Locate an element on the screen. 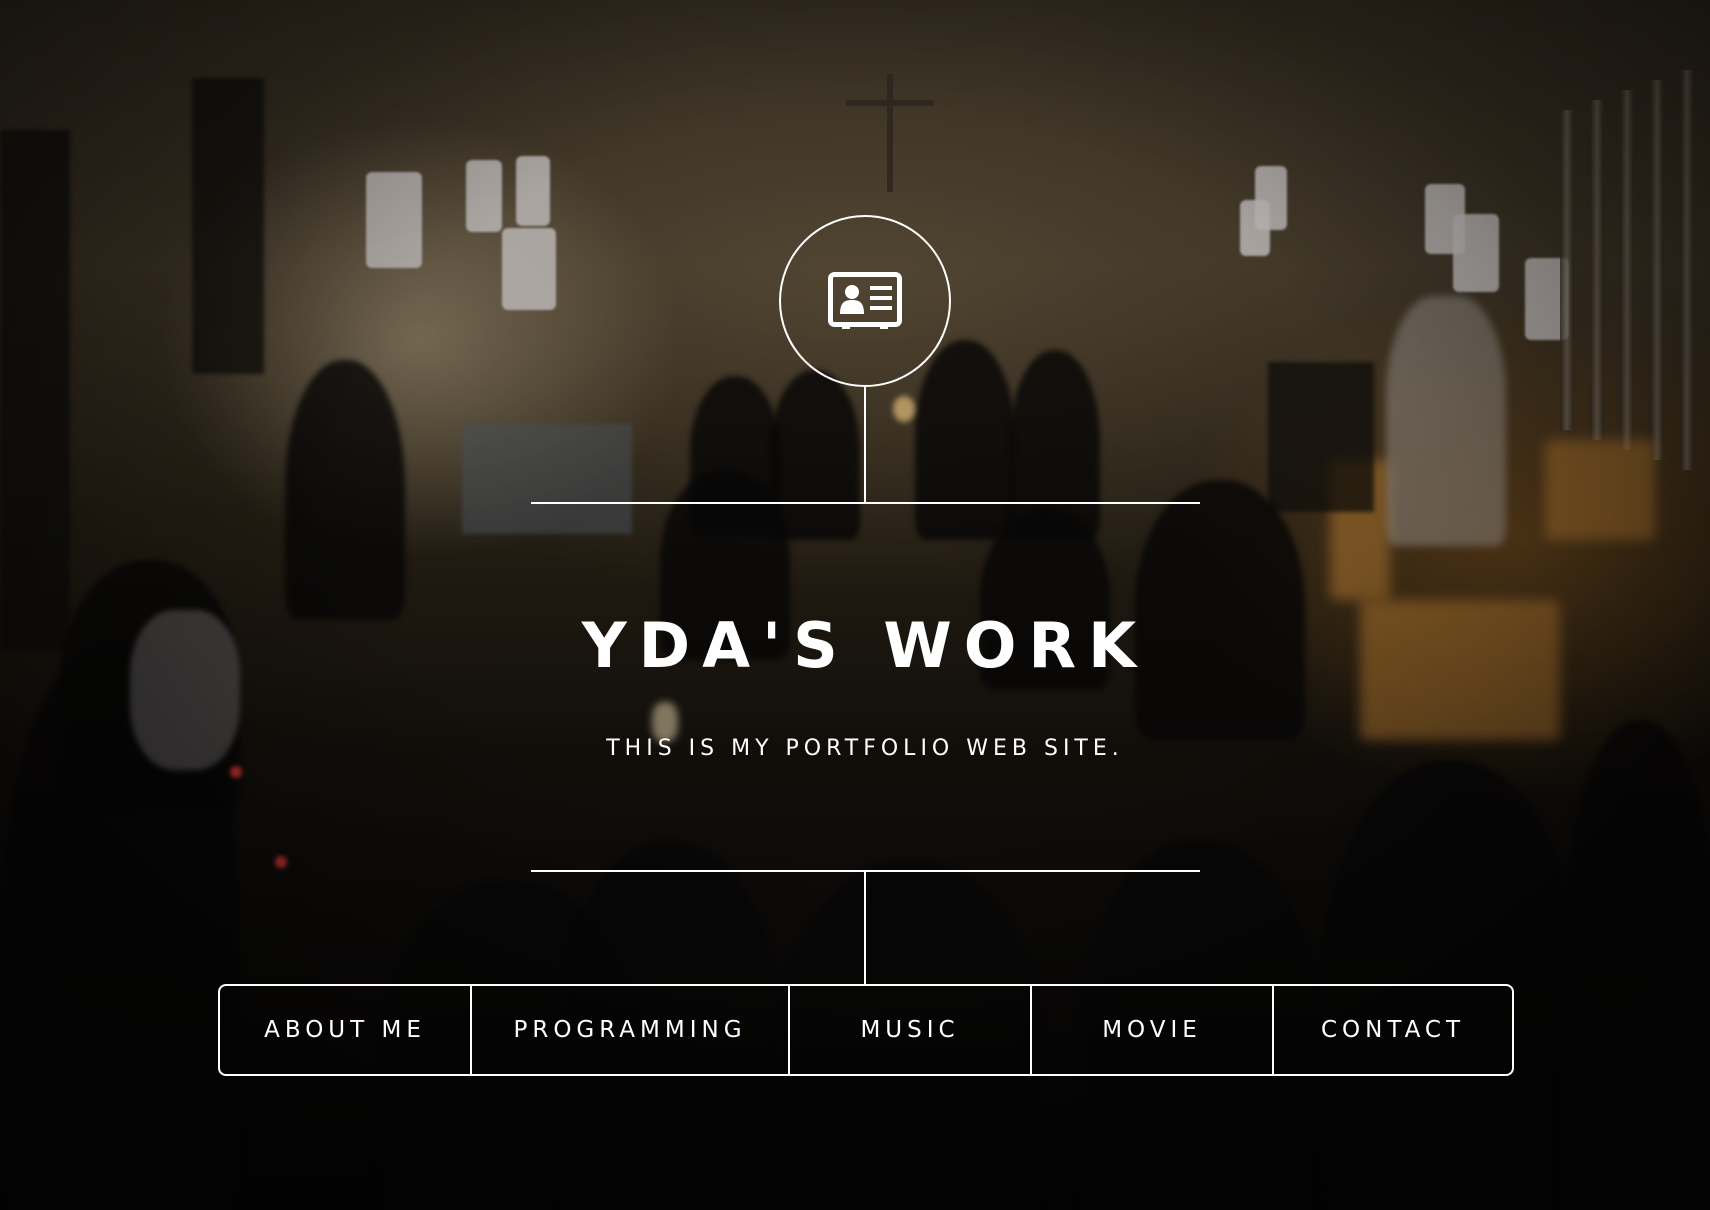 The image size is (1710, 1210). nav-contact: CONTACT is located at coordinates (1392, 1030).